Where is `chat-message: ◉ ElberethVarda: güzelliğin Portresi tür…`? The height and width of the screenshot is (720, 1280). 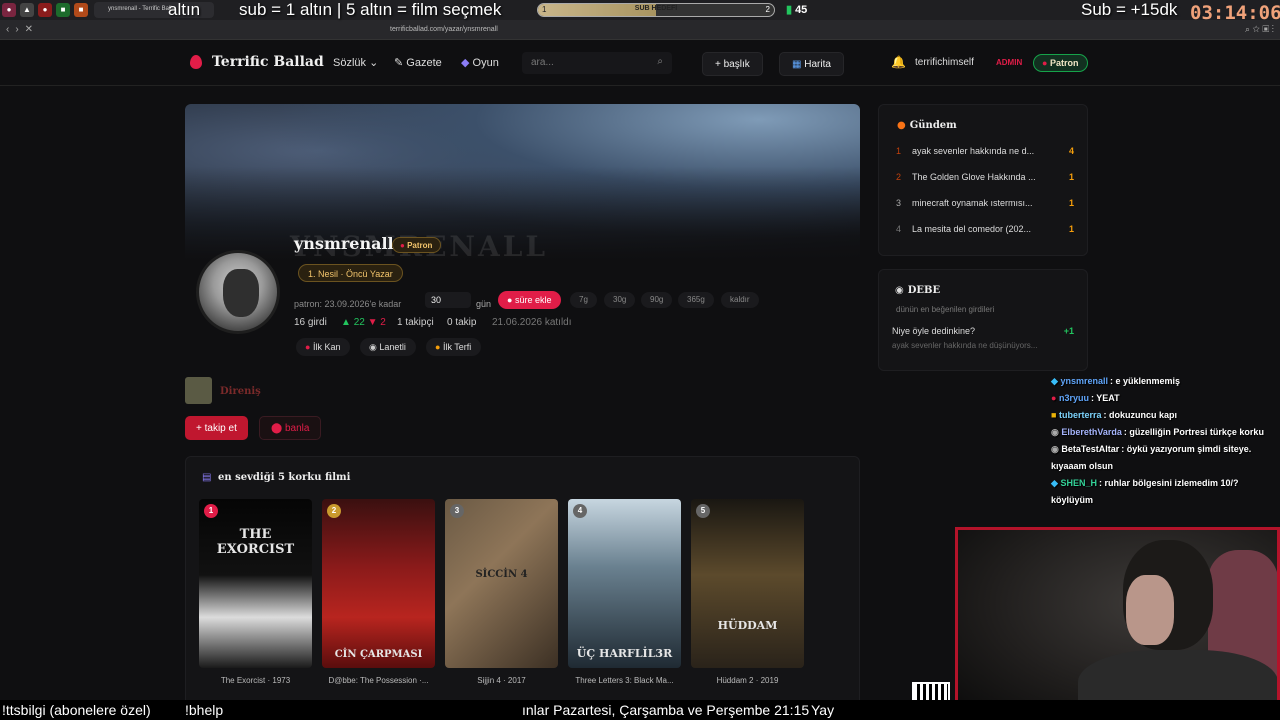
chat-message: ◉ ElberethVarda: güzelliğin Portresi tür… is located at coordinates (1165, 432).